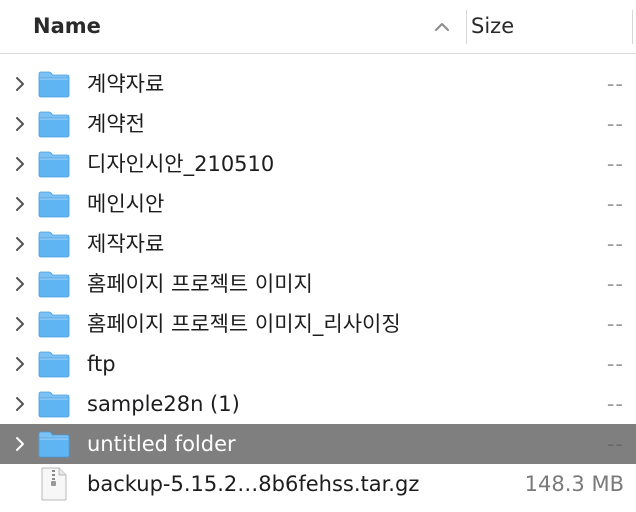  Describe the element at coordinates (54, 484) in the screenshot. I see `archive-file-icon` at that location.